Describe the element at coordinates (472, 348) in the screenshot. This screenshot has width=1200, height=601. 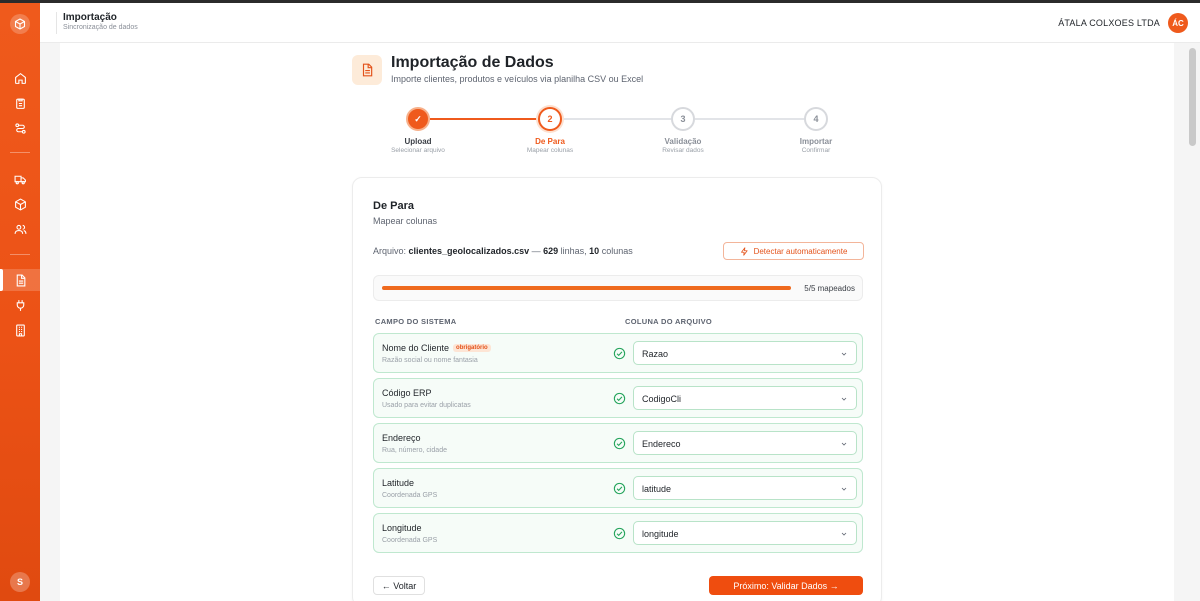
I see `required-badge: obrigatório` at that location.